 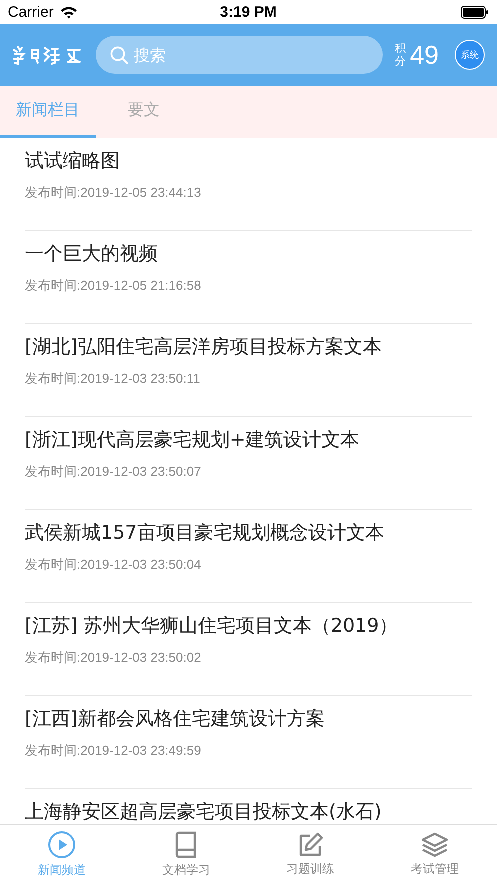 What do you see at coordinates (248, 12) in the screenshot?
I see `status-time: 3:19 PM` at bounding box center [248, 12].